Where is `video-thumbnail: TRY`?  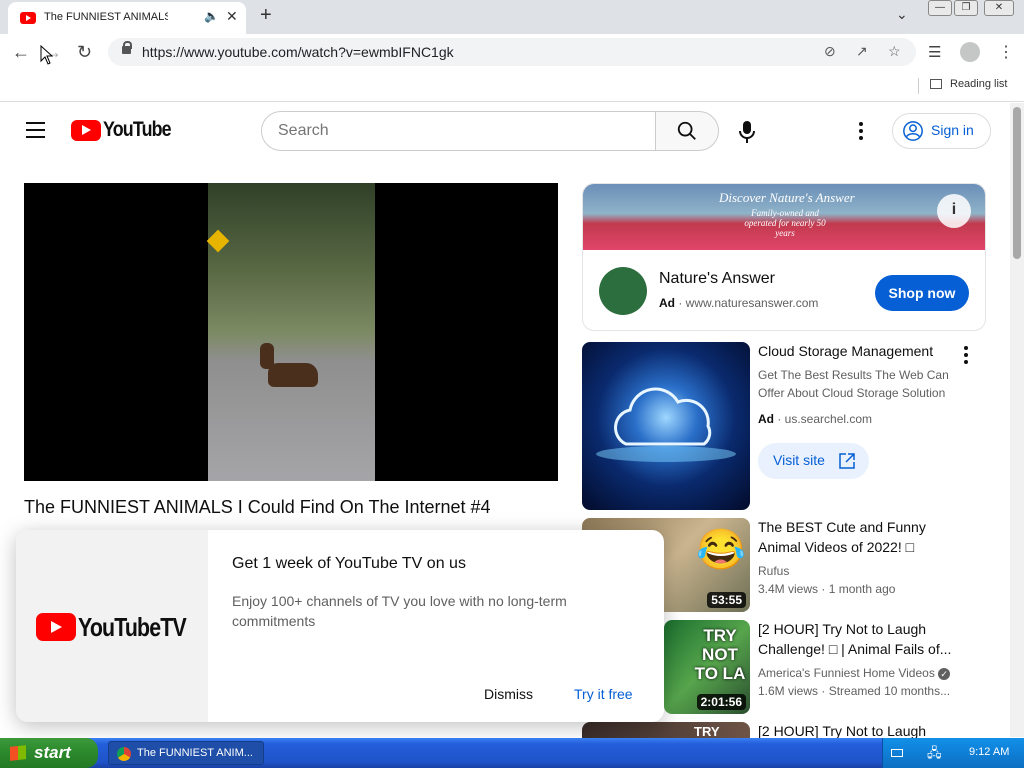
video-thumbnail: TRY is located at coordinates (666, 730).